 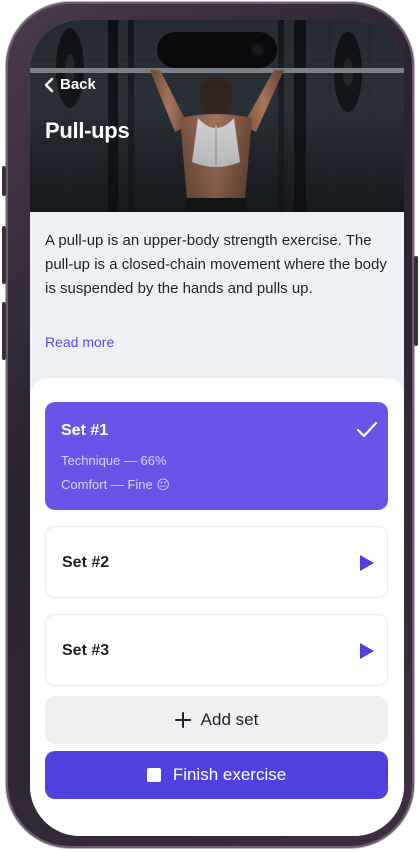 I want to click on set-card-2: Set #2, so click(x=216, y=562).